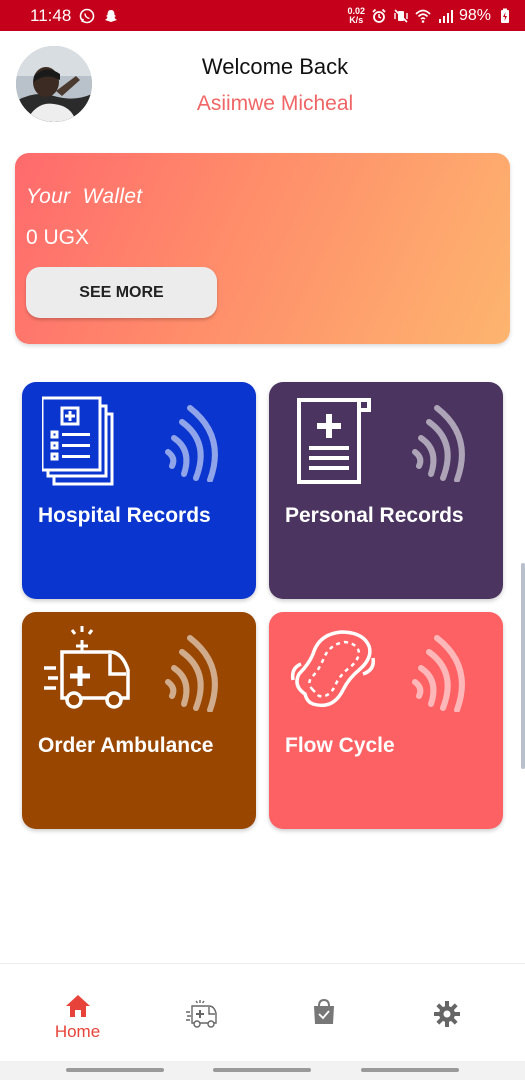  What do you see at coordinates (379, 15) in the screenshot?
I see `alarm-icon` at bounding box center [379, 15].